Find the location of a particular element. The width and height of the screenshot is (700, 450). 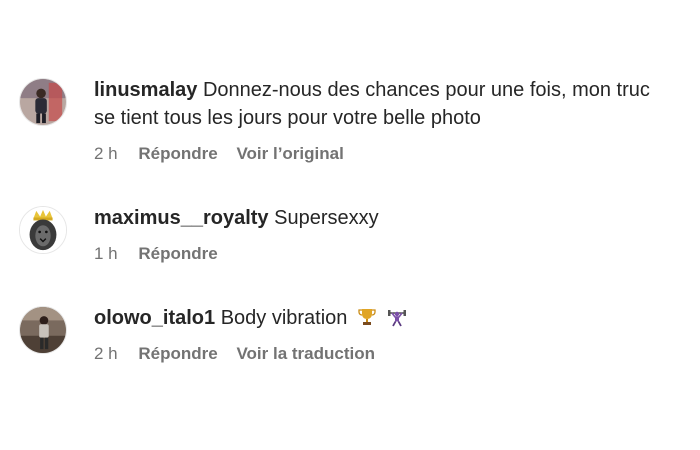

comment-text: Body vibration is located at coordinates (284, 318).